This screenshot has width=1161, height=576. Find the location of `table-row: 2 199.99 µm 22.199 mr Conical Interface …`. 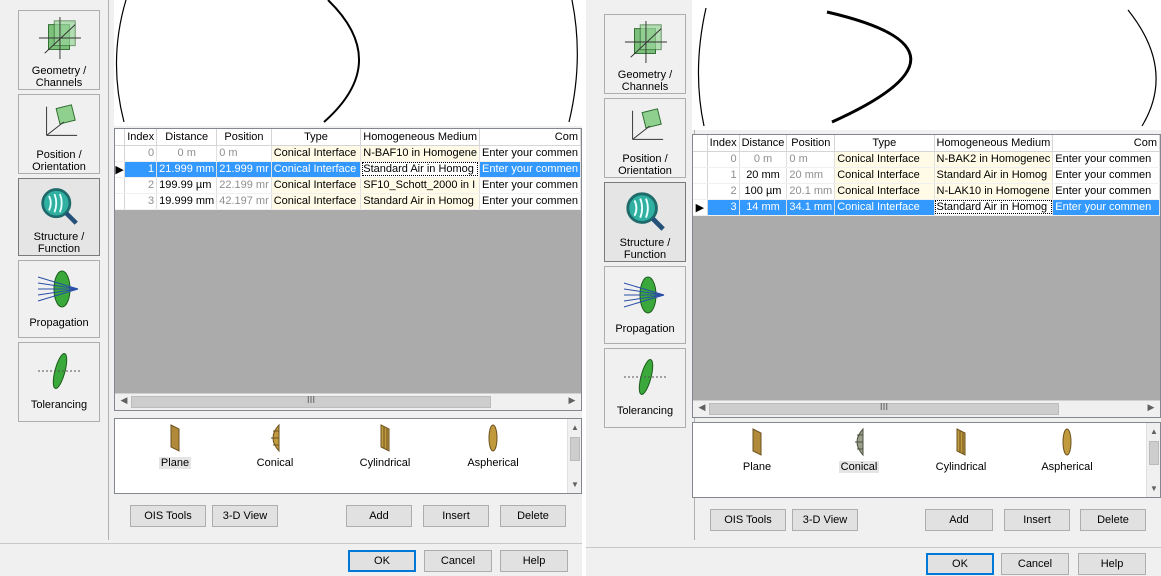

table-row: 2 199.99 µm 22.199 mr Conical Interface … is located at coordinates (348, 185).